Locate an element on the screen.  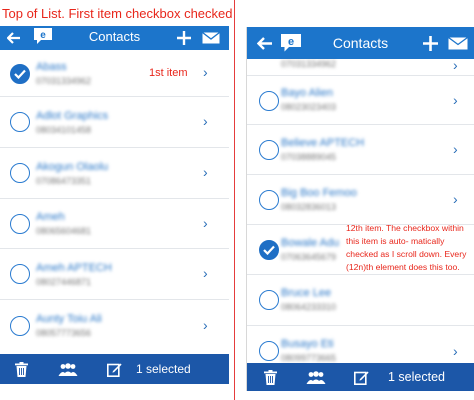
contact-phone: 08099773665 is located at coordinates (309, 358).